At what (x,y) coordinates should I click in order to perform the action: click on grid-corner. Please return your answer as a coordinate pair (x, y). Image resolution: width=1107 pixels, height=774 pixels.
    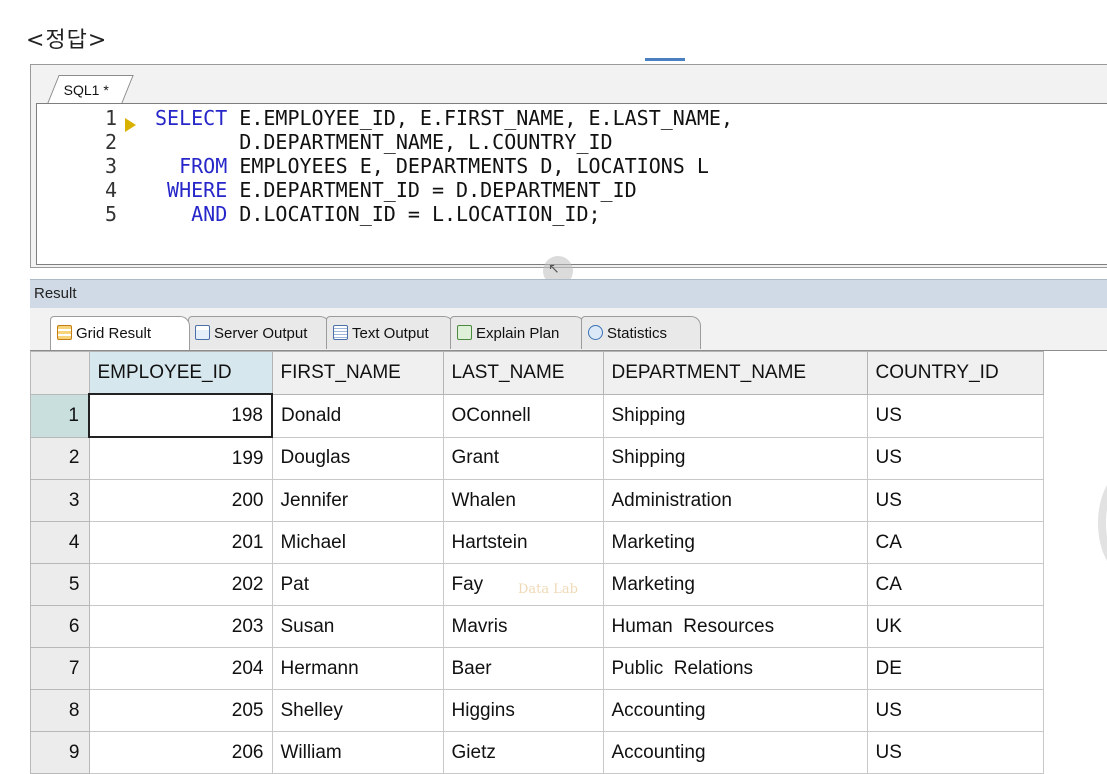
    Looking at the image, I should click on (60, 373).